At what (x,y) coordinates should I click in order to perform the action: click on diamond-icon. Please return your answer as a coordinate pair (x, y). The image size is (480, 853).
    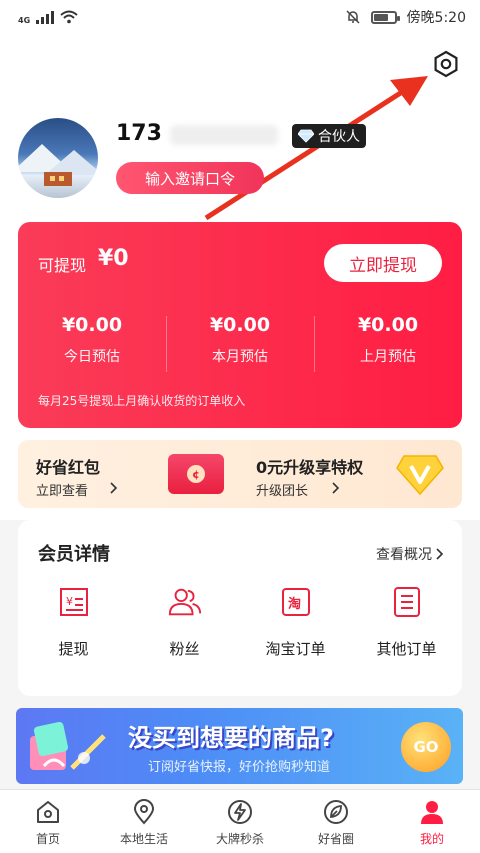
    Looking at the image, I should click on (306, 136).